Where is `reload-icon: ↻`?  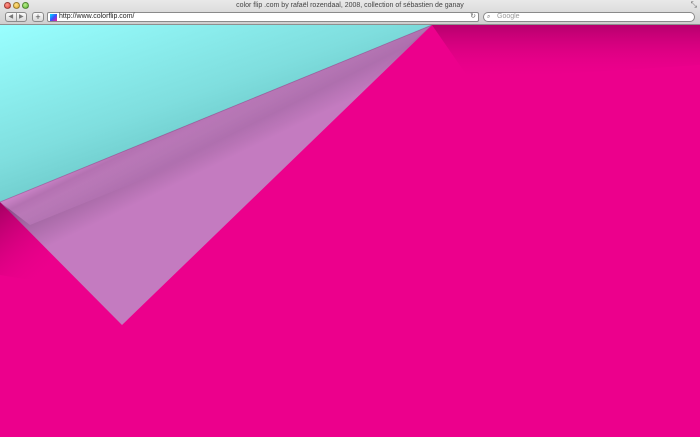 reload-icon: ↻ is located at coordinates (473, 17).